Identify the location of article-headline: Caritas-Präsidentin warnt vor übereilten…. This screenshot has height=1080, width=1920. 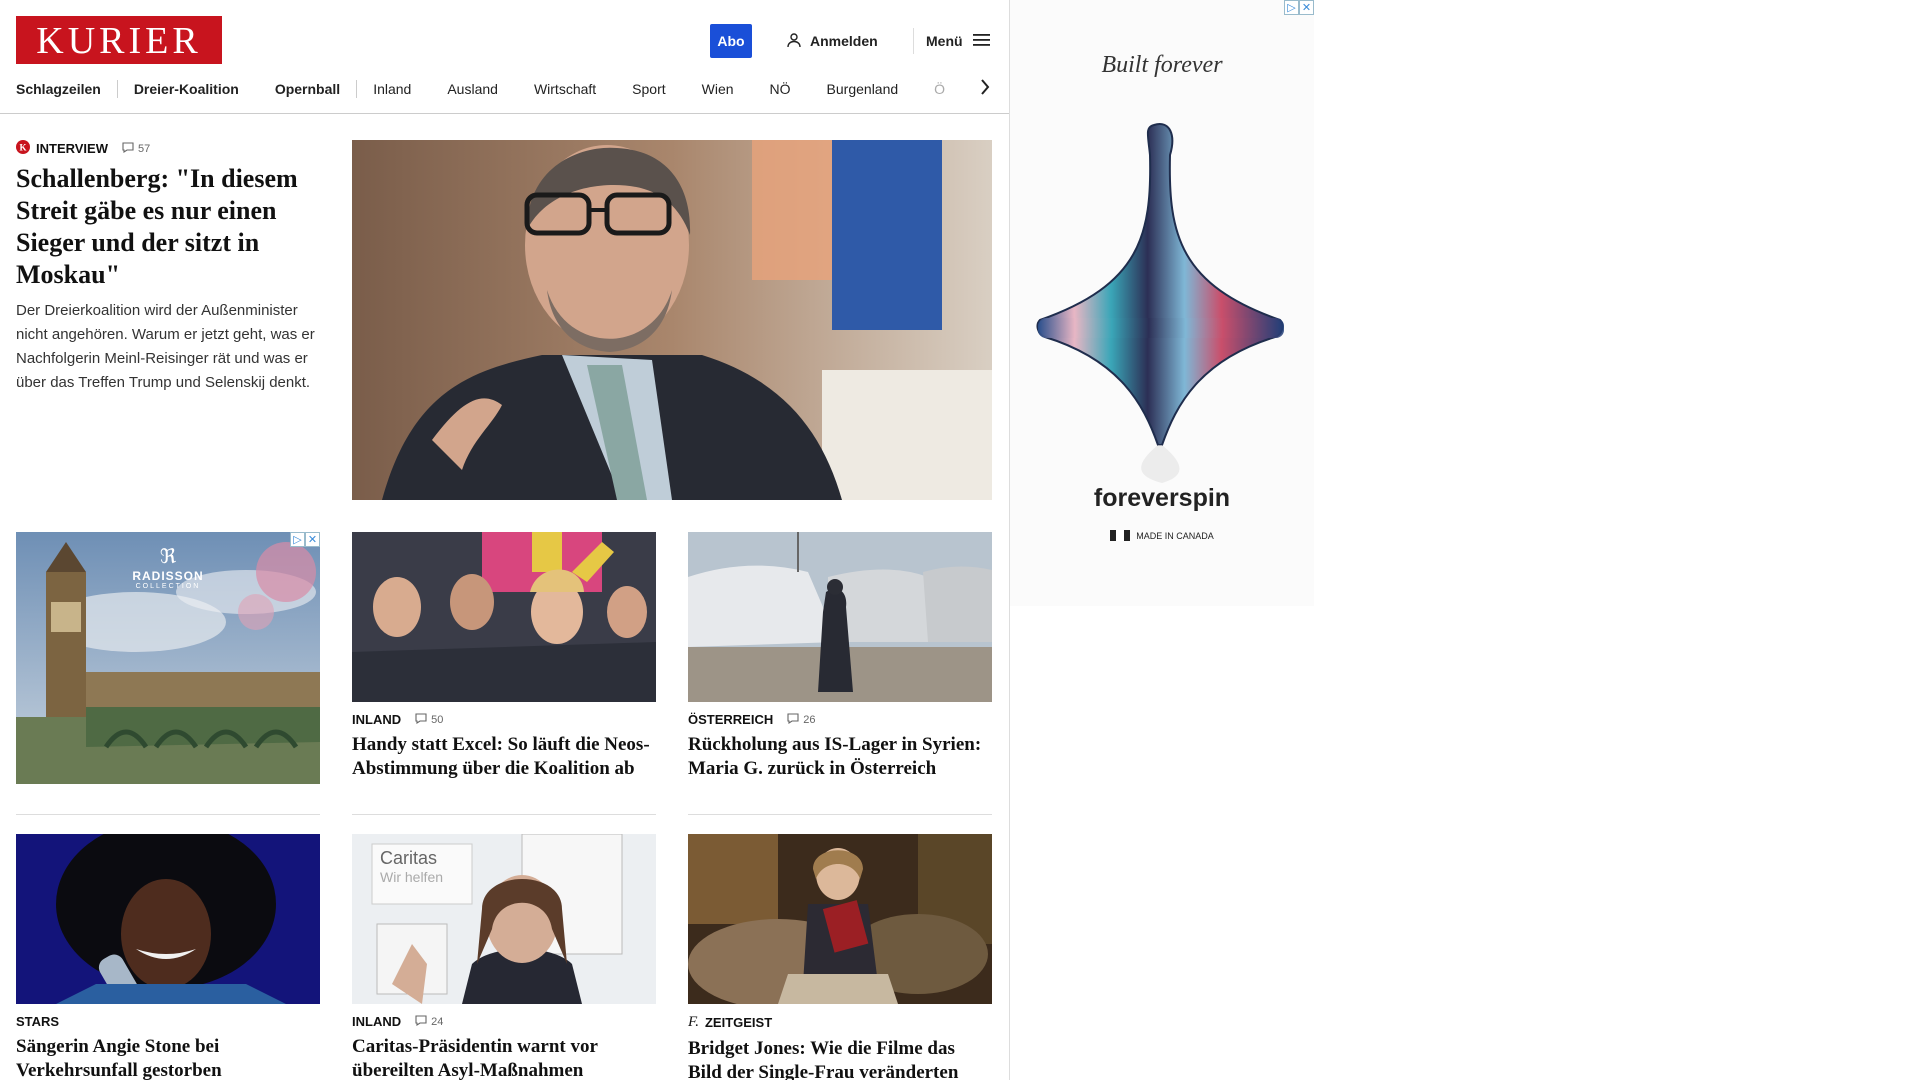
(504, 1057).